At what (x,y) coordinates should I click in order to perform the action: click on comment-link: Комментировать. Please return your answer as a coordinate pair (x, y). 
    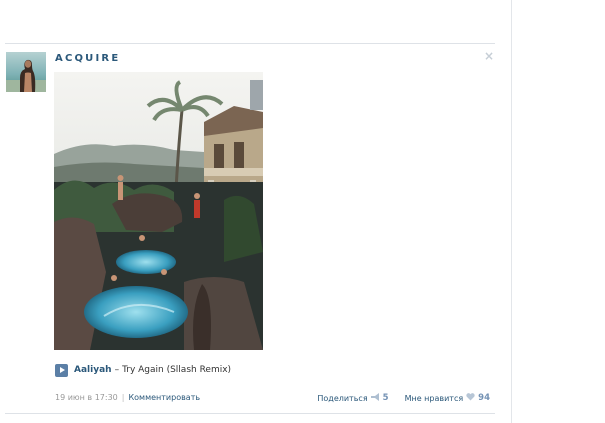
    Looking at the image, I should click on (164, 397).